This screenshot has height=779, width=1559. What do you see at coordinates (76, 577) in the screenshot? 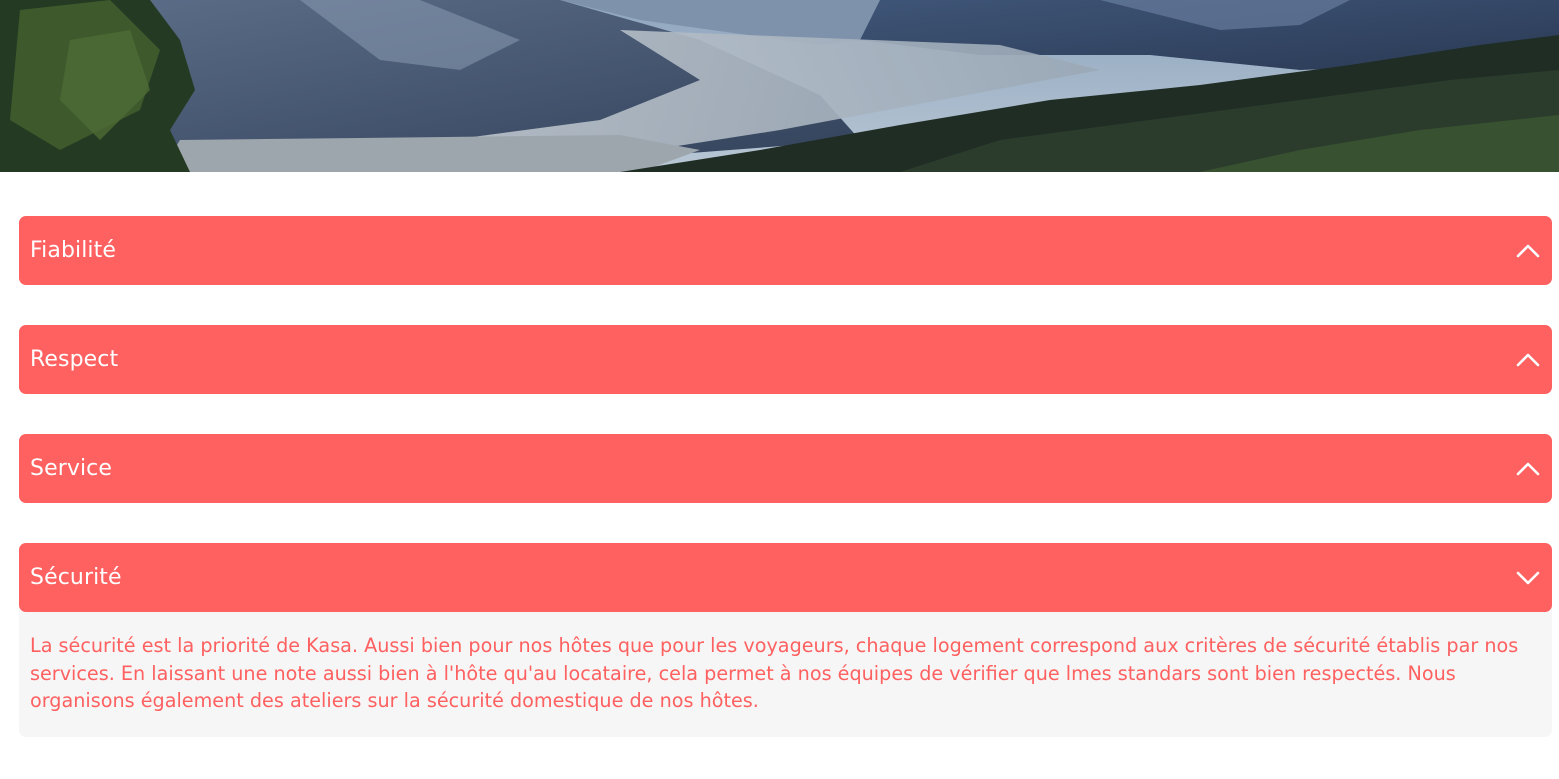
I see `collapse-title: Sécurité` at bounding box center [76, 577].